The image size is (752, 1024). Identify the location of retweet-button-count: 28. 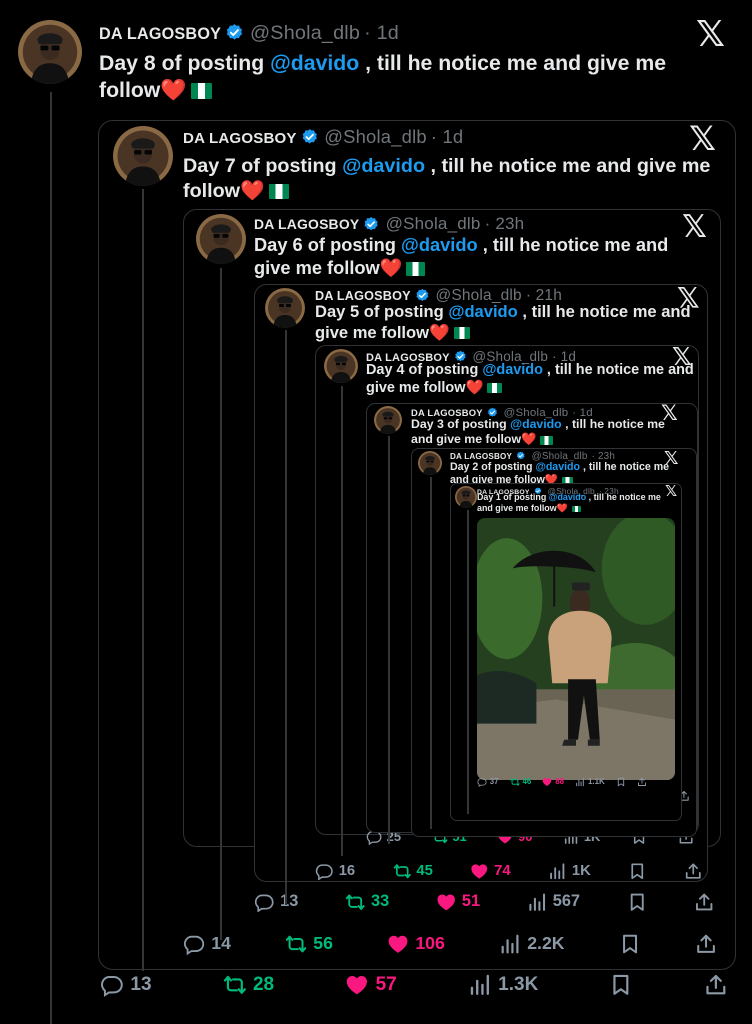
(263, 984).